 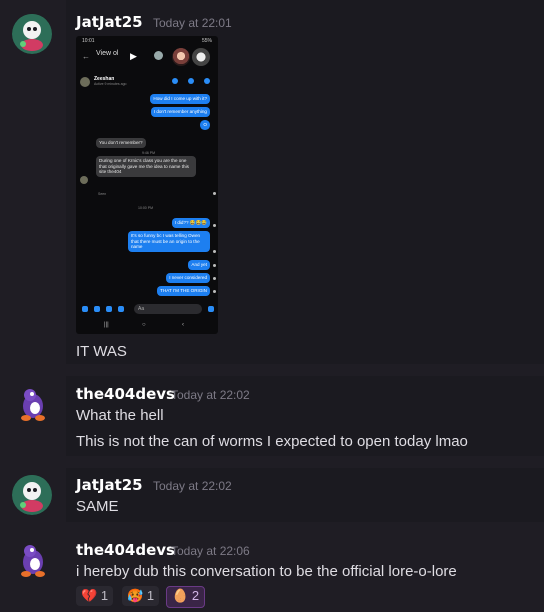 What do you see at coordinates (206, 41) in the screenshot?
I see `phone-battery: 55%` at bounding box center [206, 41].